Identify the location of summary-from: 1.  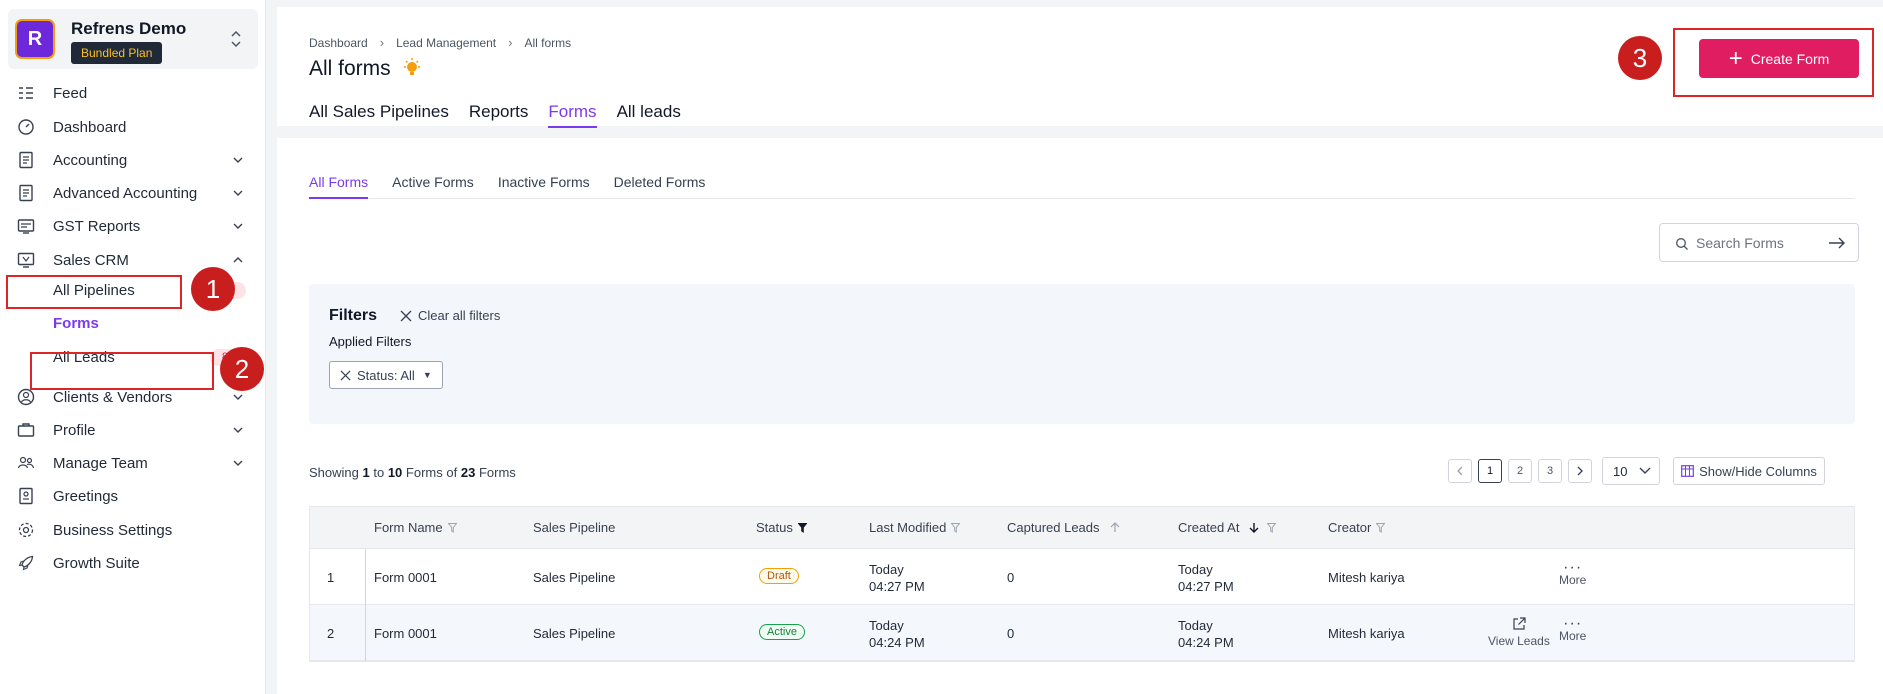
(366, 472).